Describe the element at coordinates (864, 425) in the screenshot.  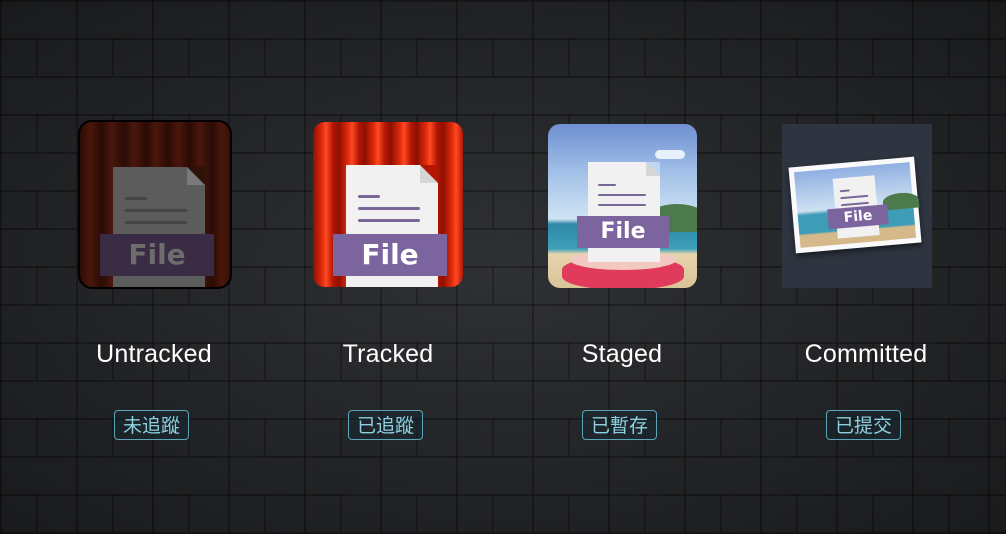
I see `stage-badge: 已提交` at that location.